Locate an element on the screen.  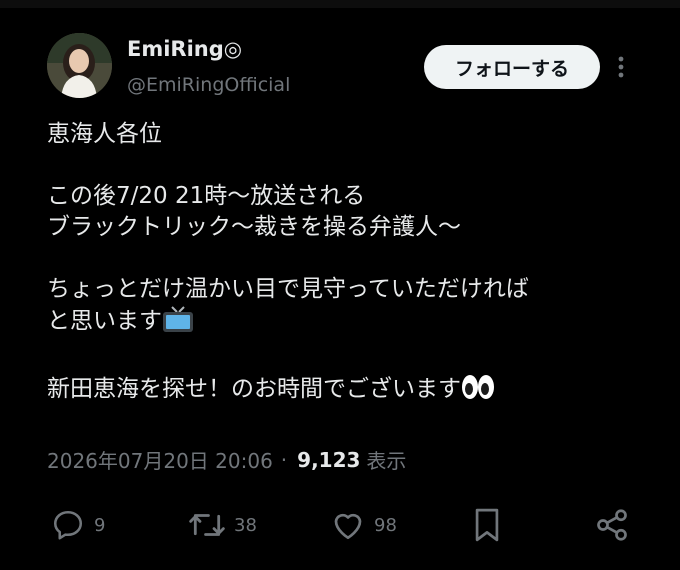
bookmark-button is located at coordinates (487, 525).